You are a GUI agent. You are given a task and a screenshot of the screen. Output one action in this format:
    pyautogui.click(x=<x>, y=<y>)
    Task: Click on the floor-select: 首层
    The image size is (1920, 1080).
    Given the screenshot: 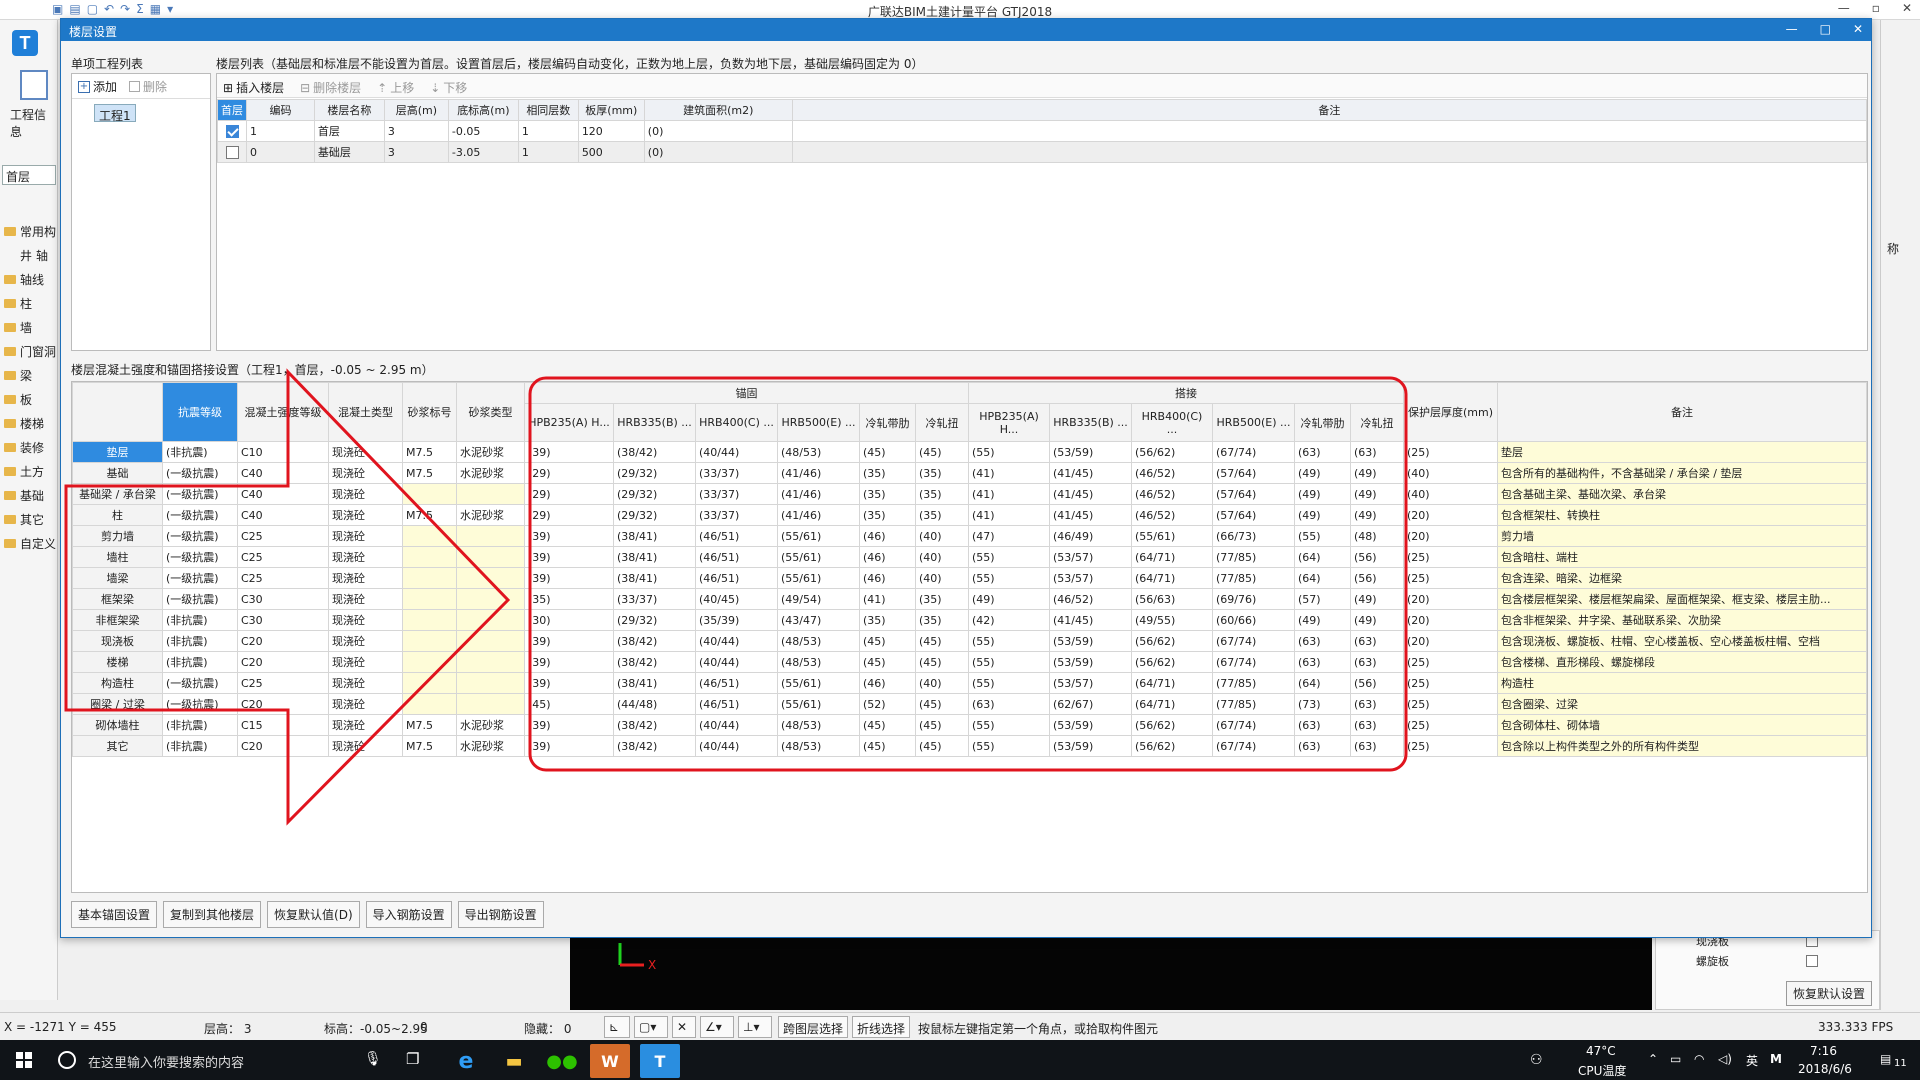 What is the action you would take?
    pyautogui.click(x=29, y=175)
    